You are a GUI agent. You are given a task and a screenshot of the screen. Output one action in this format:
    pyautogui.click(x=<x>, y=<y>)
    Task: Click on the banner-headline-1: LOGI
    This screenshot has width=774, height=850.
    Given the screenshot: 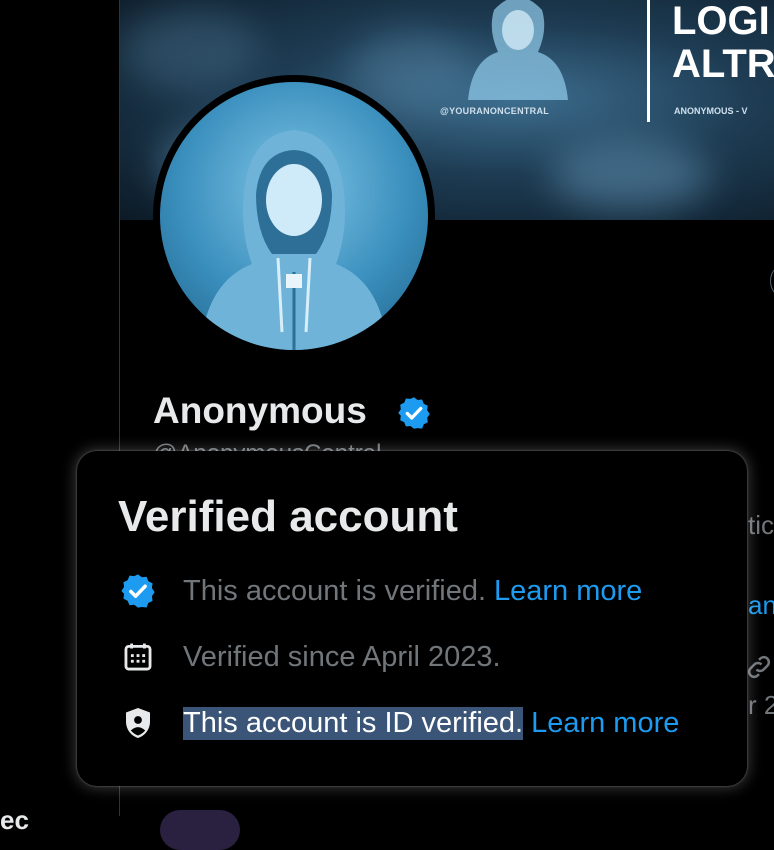 What is the action you would take?
    pyautogui.click(x=721, y=21)
    